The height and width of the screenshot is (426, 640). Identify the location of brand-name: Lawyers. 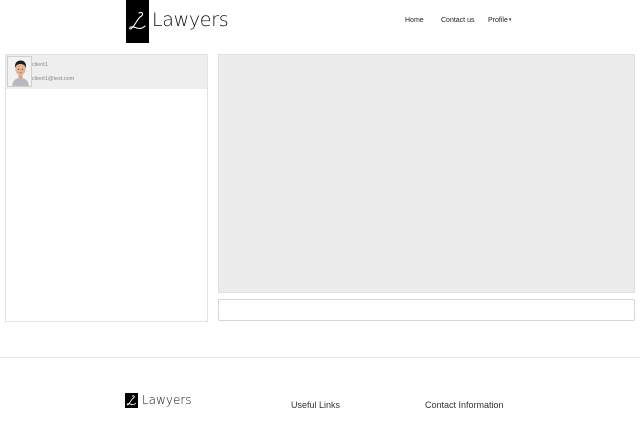
(190, 20).